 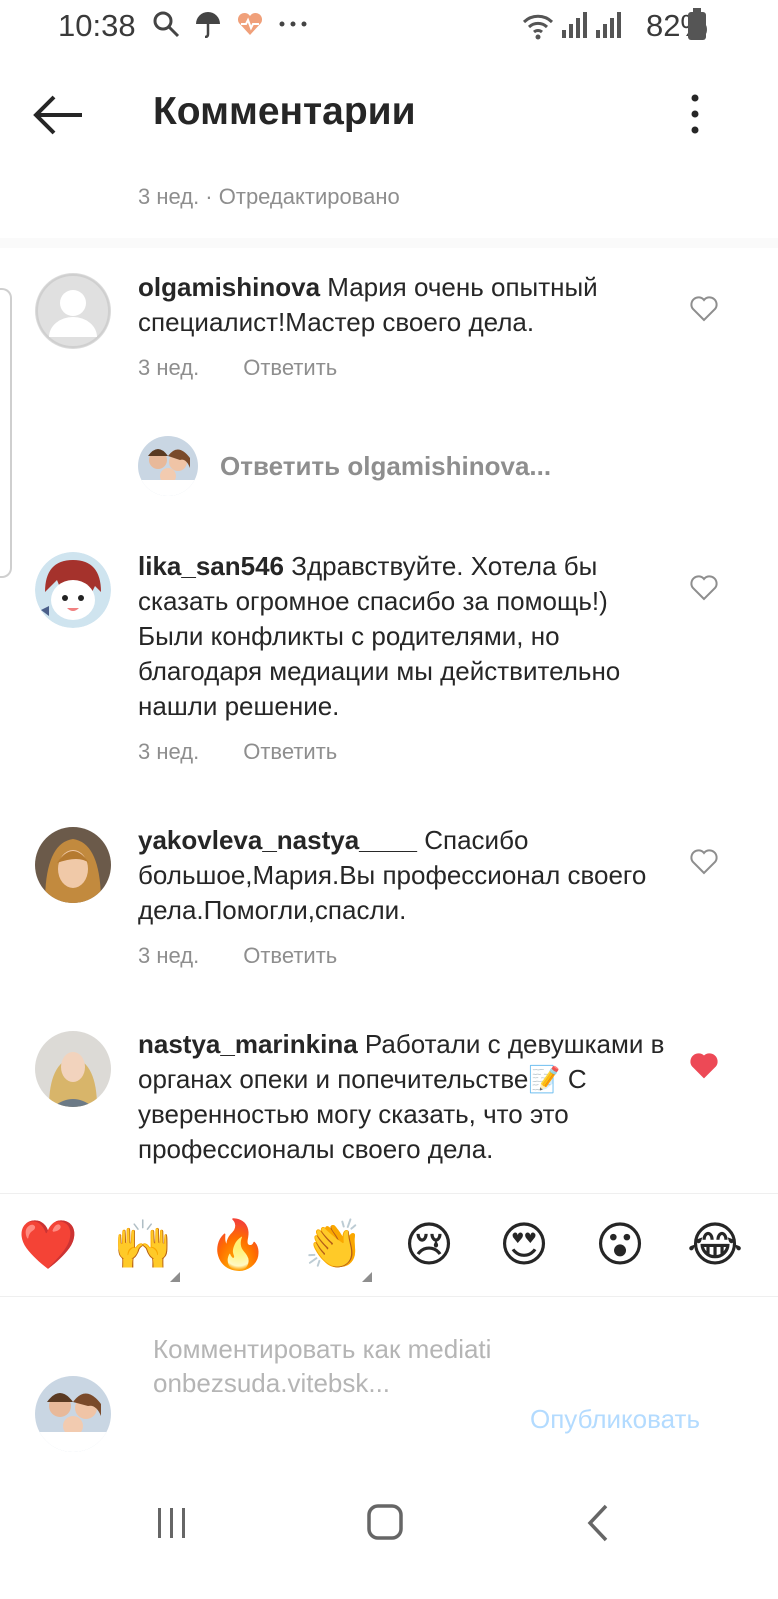 What do you see at coordinates (389, 1245) in the screenshot?
I see `emoji-bar: ❤️ 🙌 🔥 👏 😢 😍 😮 😂` at bounding box center [389, 1245].